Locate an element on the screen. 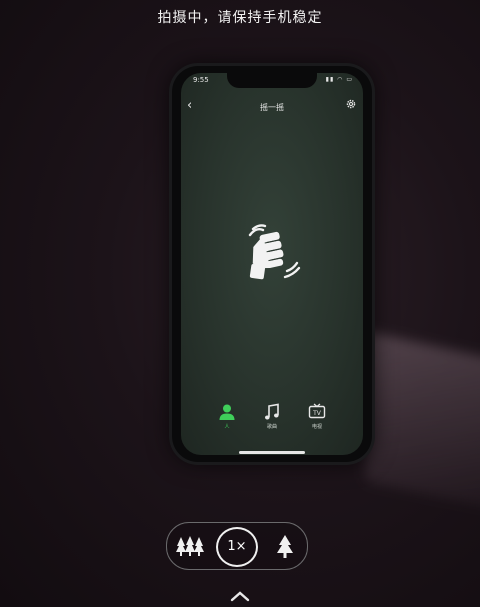  status-time: 9:55 is located at coordinates (201, 80).